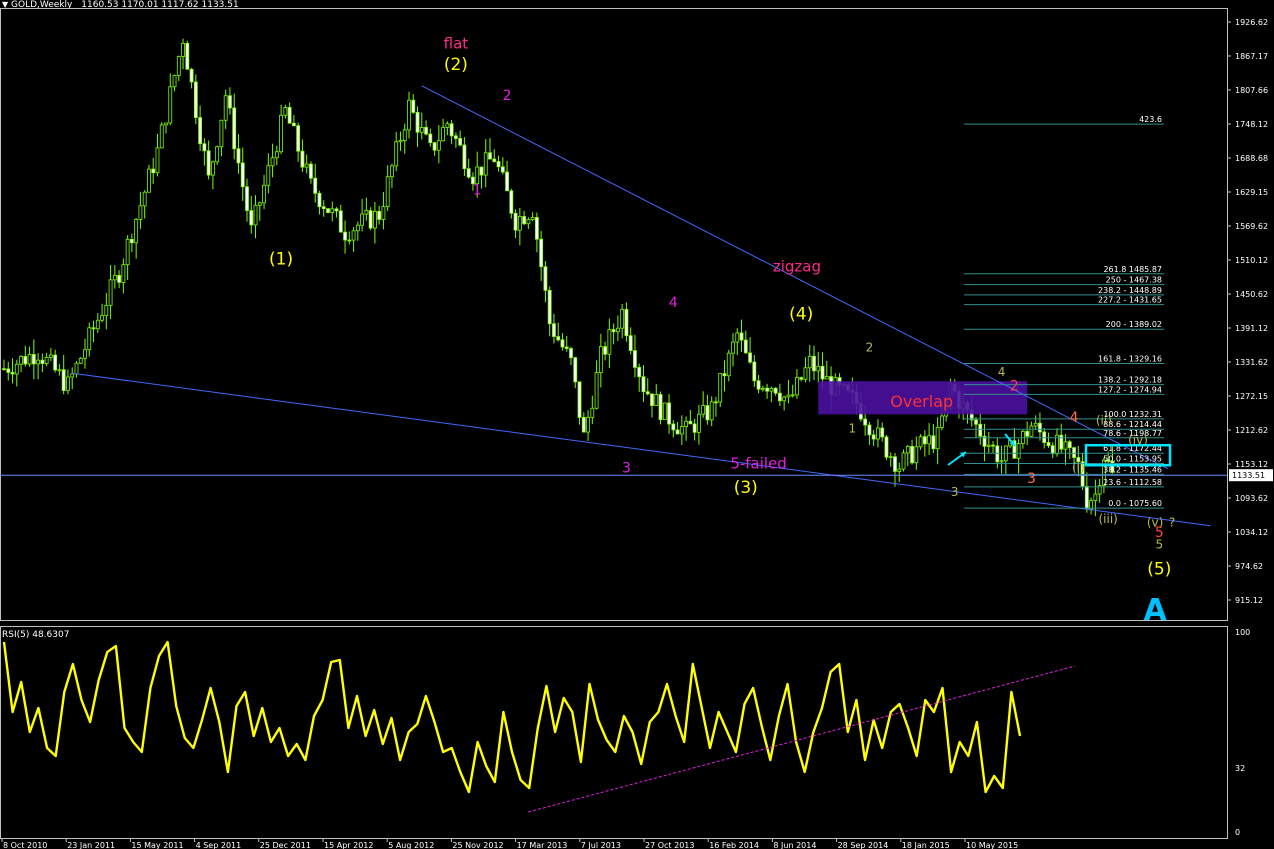 Image resolution: width=1274 pixels, height=849 pixels. What do you see at coordinates (1251, 396) in the screenshot?
I see `price-tick-label: 1272.15` at bounding box center [1251, 396].